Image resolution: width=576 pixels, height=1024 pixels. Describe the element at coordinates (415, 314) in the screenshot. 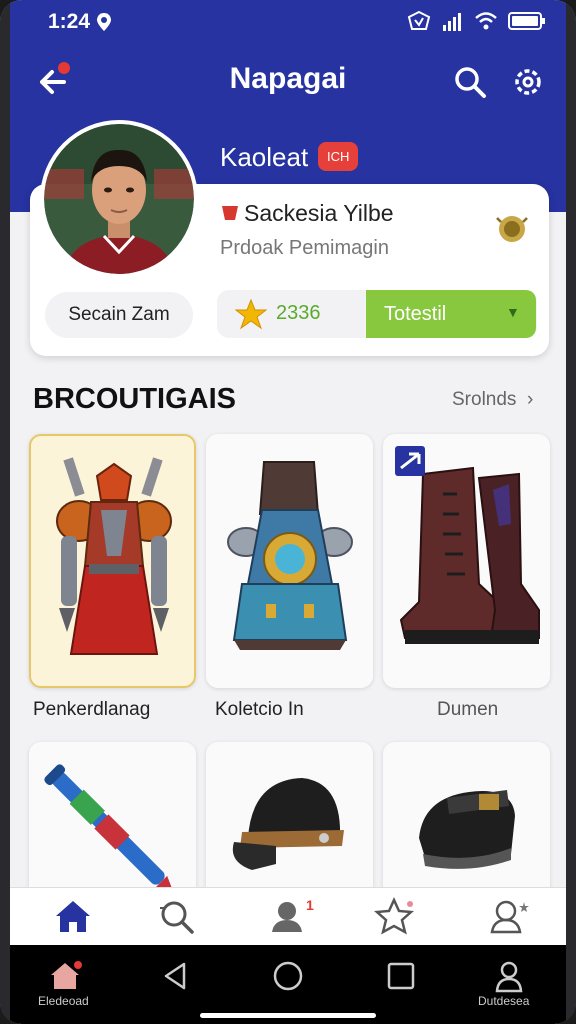

I see `action-button-label: Totestil` at that location.